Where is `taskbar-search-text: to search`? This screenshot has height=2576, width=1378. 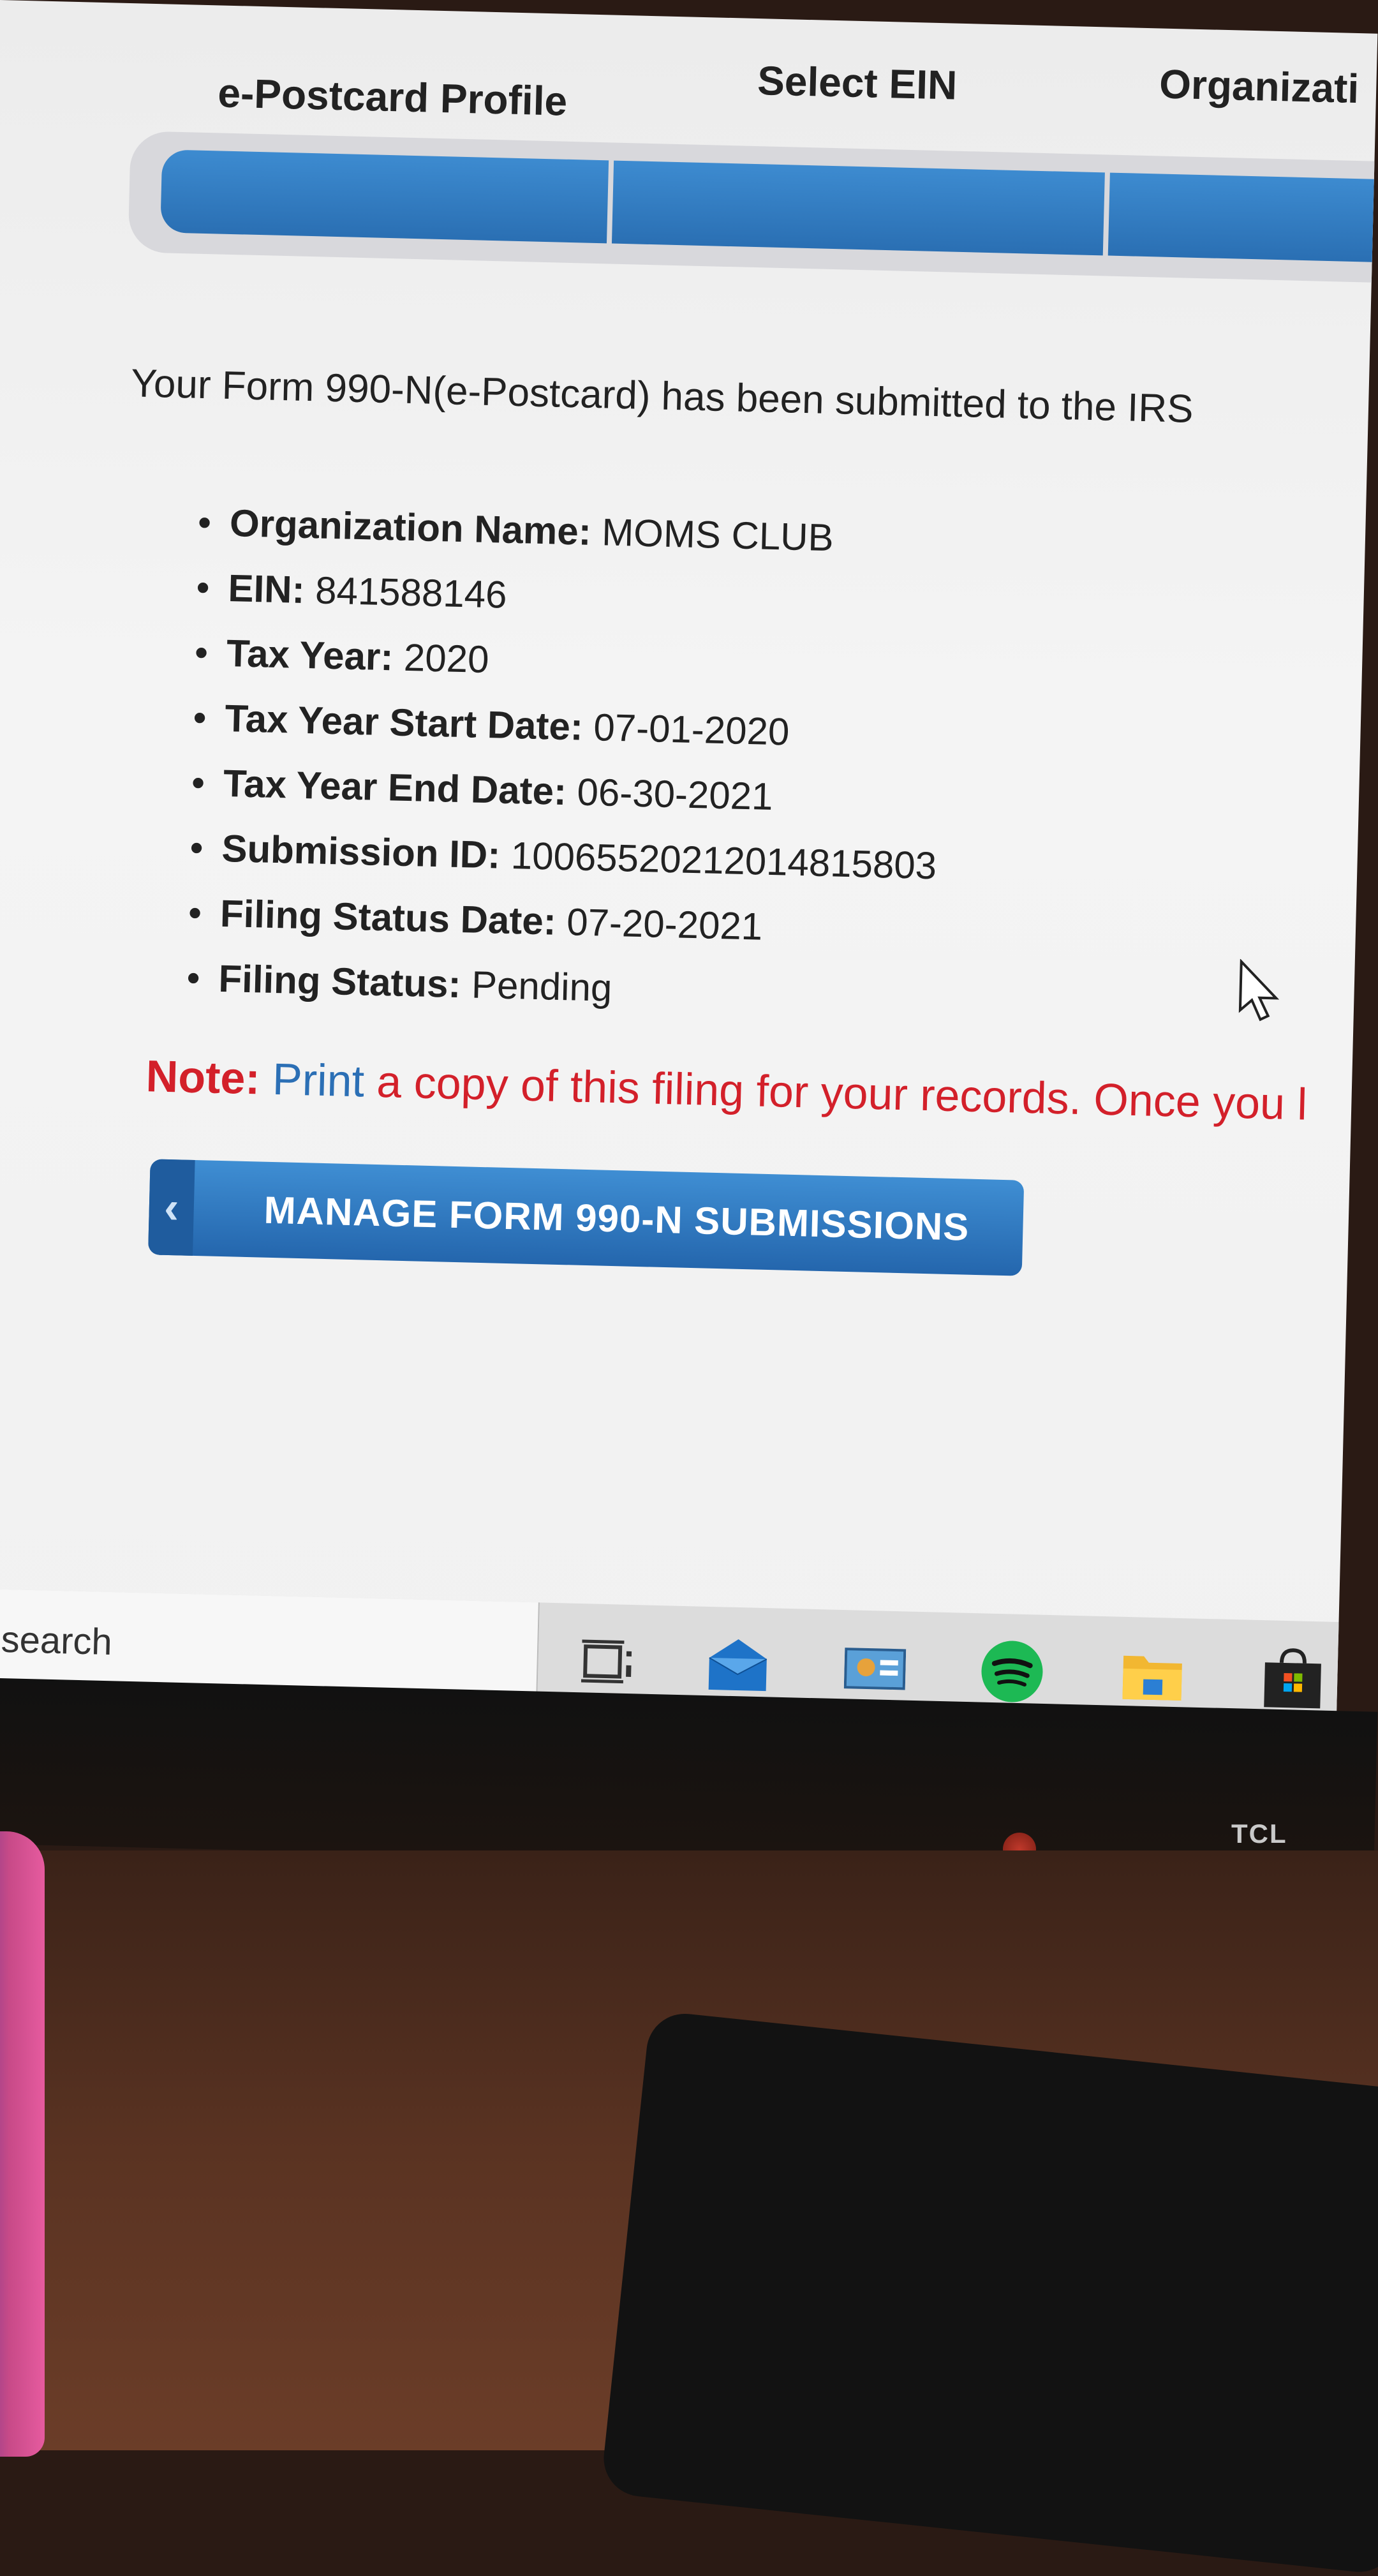 taskbar-search-text: to search is located at coordinates (57, 1641).